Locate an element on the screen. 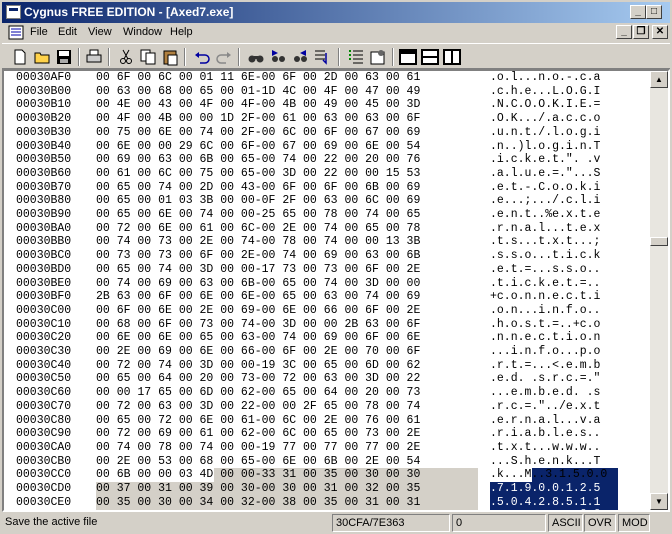 The image size is (672, 534). paste-icon is located at coordinates (170, 57).